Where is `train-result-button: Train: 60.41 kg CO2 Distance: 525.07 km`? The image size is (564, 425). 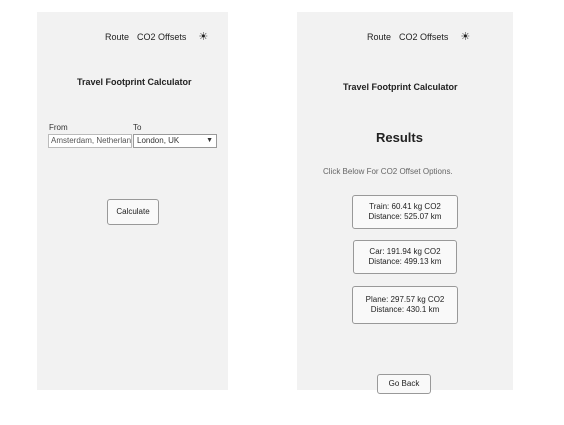
train-result-button: Train: 60.41 kg CO2 Distance: 525.07 km is located at coordinates (405, 212).